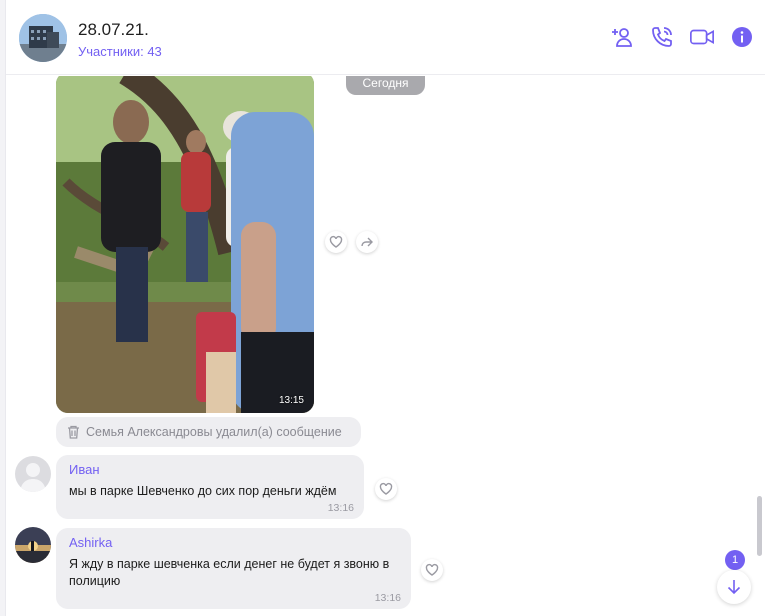 The width and height of the screenshot is (765, 616). Describe the element at coordinates (702, 37) in the screenshot. I see `video-call-icon` at that location.